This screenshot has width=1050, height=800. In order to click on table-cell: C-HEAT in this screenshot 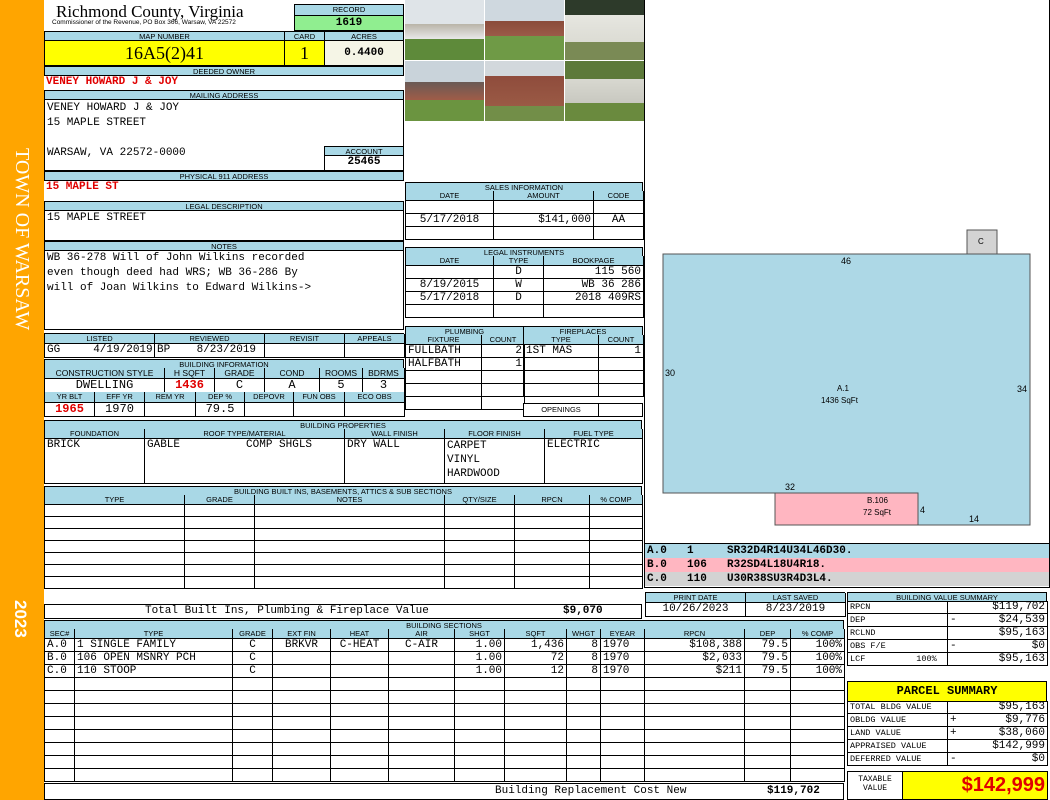, I will do `click(360, 645)`.